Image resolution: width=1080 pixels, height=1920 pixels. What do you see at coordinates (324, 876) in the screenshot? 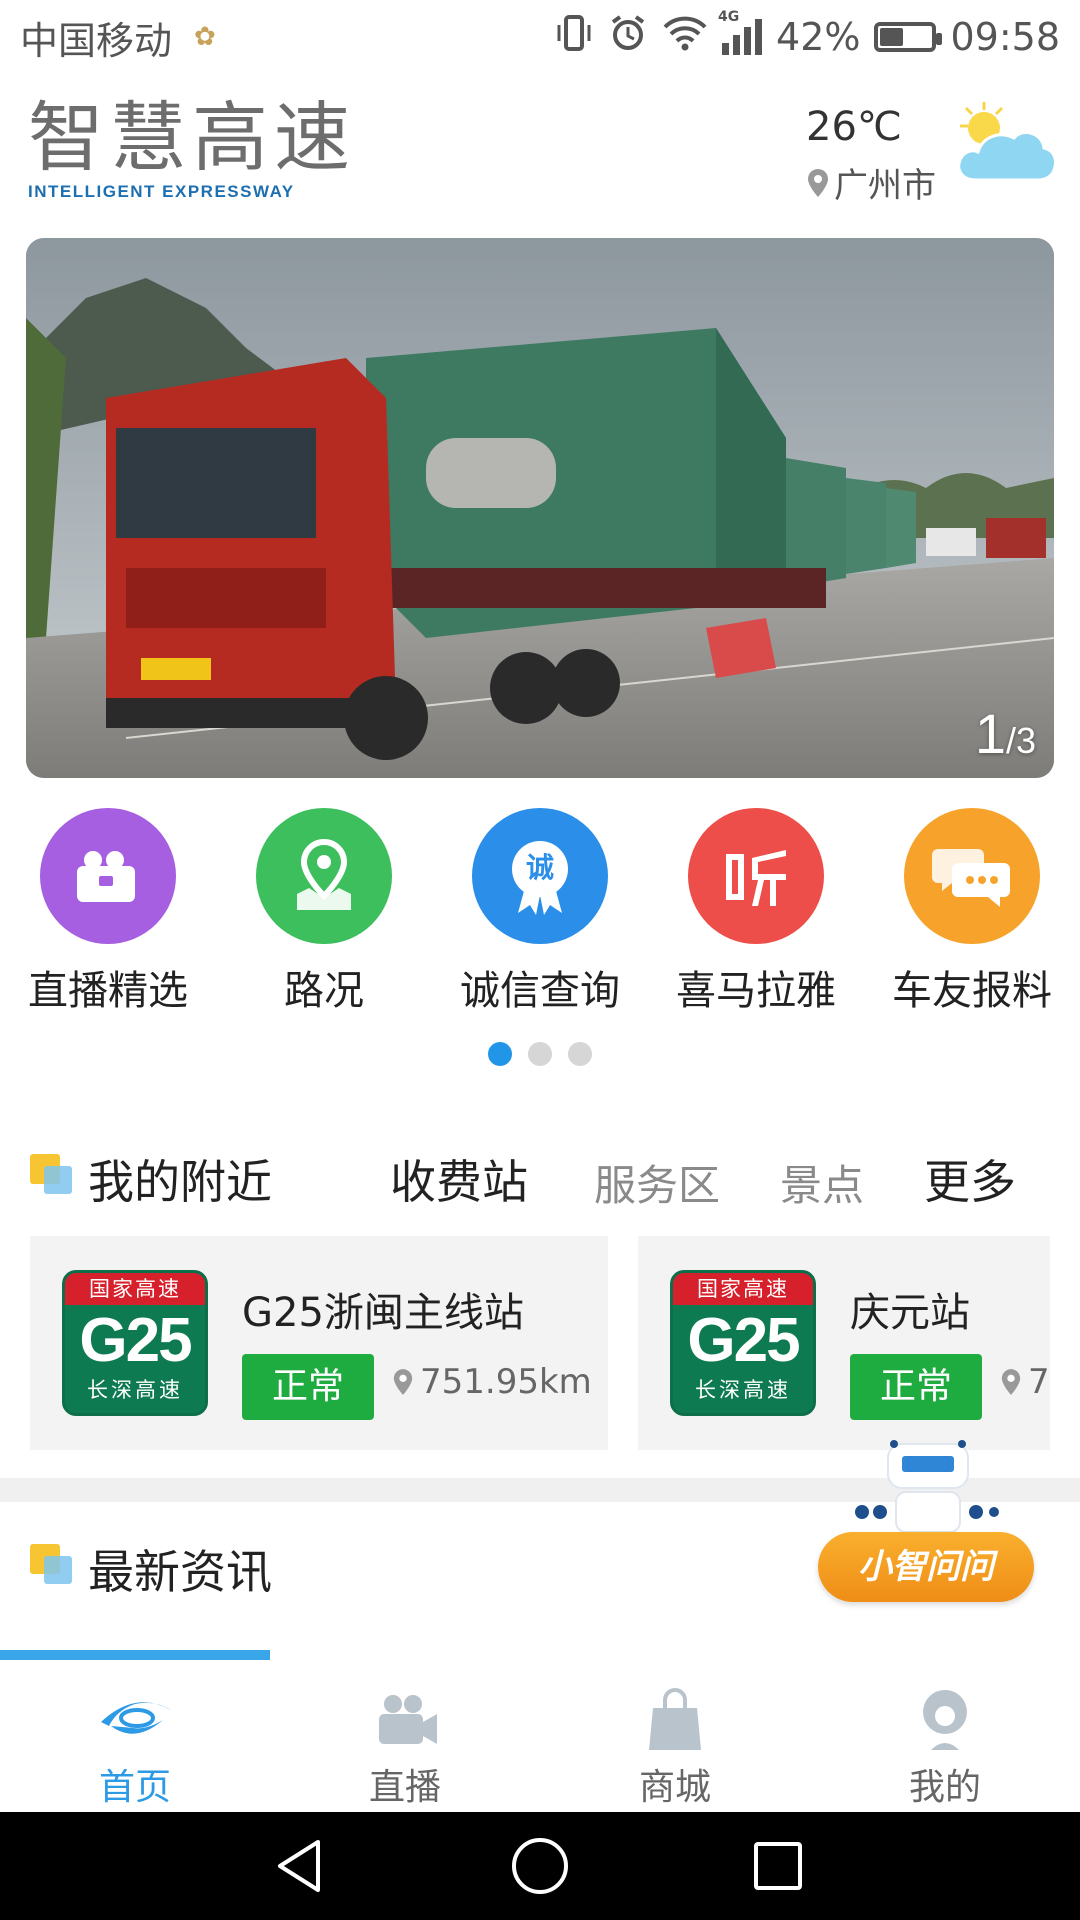
I see `map-pin-icon` at bounding box center [324, 876].